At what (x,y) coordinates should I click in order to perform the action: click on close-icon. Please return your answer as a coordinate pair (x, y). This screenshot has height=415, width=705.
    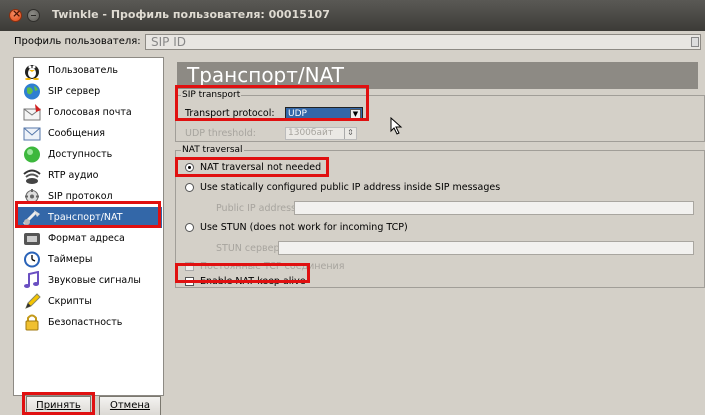
    Looking at the image, I should click on (15, 14).